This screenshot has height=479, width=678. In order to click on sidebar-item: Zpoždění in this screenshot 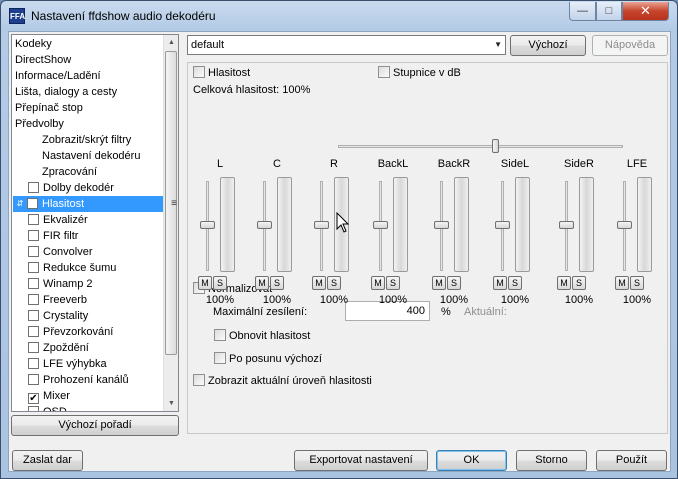, I will do `click(96, 348)`.